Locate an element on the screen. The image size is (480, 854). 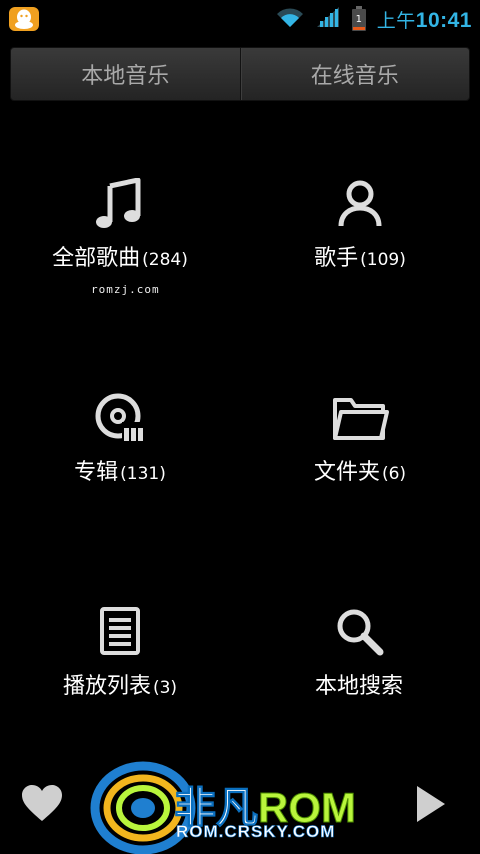
all-songs-count: (284) is located at coordinates (165, 260).